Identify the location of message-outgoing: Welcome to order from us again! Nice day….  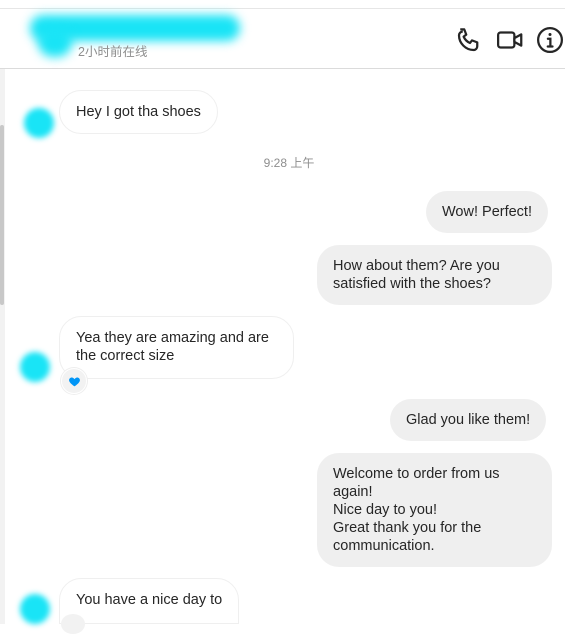
(434, 510).